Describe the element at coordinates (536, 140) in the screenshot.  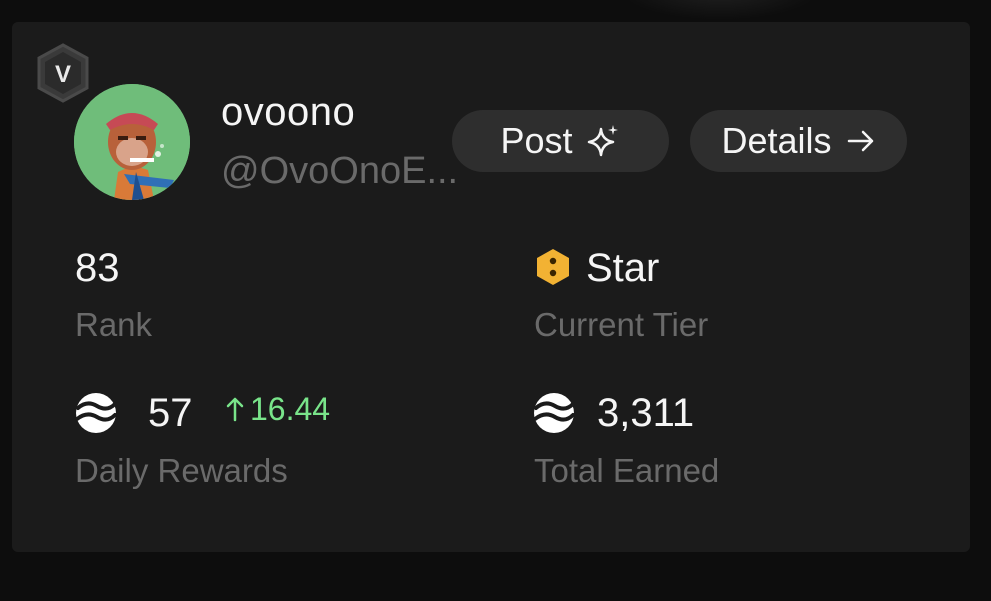
I see `post-button-label: Post` at that location.